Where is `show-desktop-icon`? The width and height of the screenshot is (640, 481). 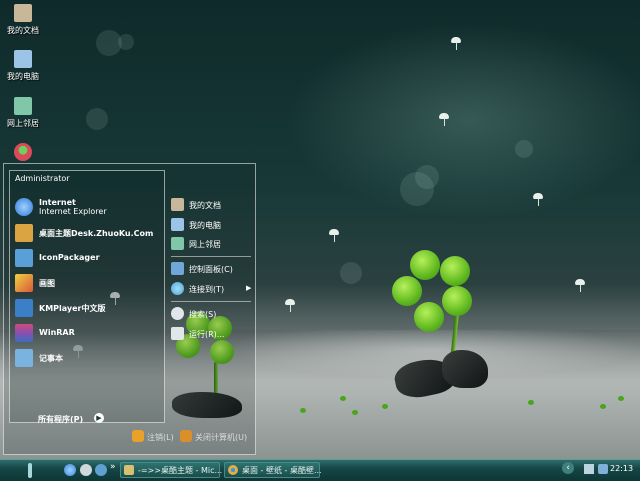
show-desktop-icon is located at coordinates (86, 470).